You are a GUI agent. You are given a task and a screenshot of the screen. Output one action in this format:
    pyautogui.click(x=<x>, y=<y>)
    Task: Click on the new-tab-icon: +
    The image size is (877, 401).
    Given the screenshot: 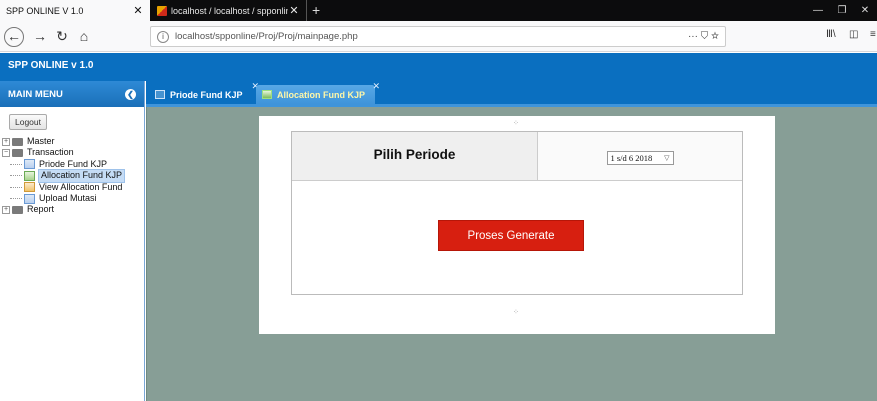 What is the action you would take?
    pyautogui.click(x=316, y=10)
    